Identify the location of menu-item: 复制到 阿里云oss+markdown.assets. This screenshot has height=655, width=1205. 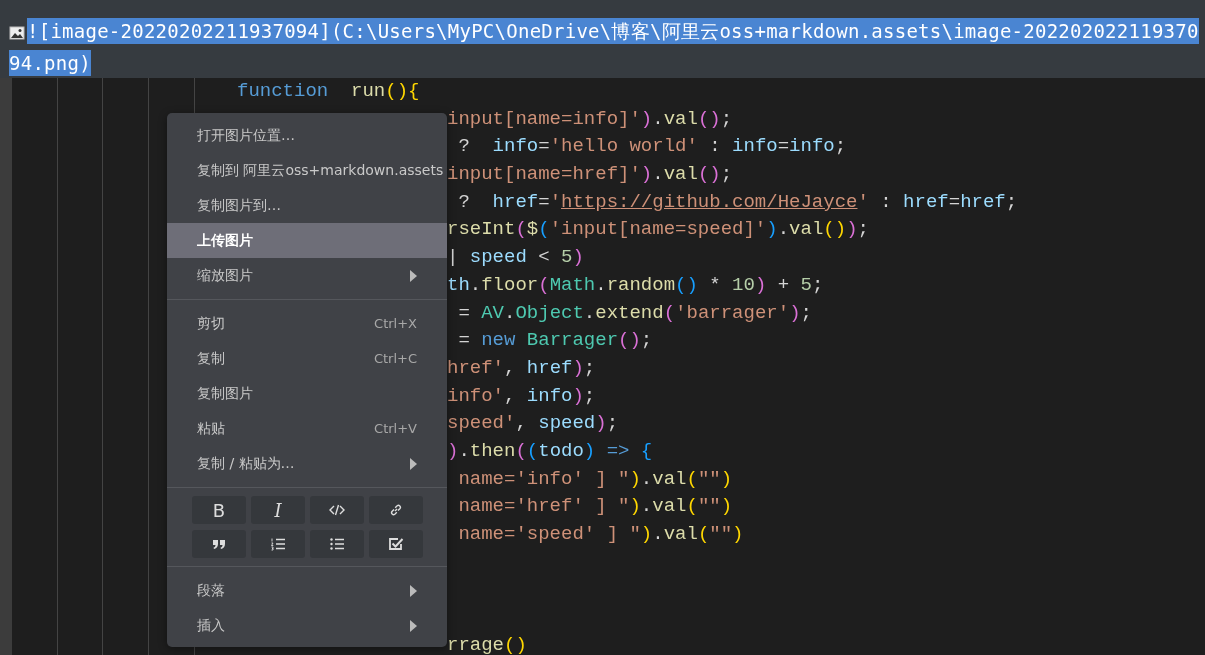
(307, 170).